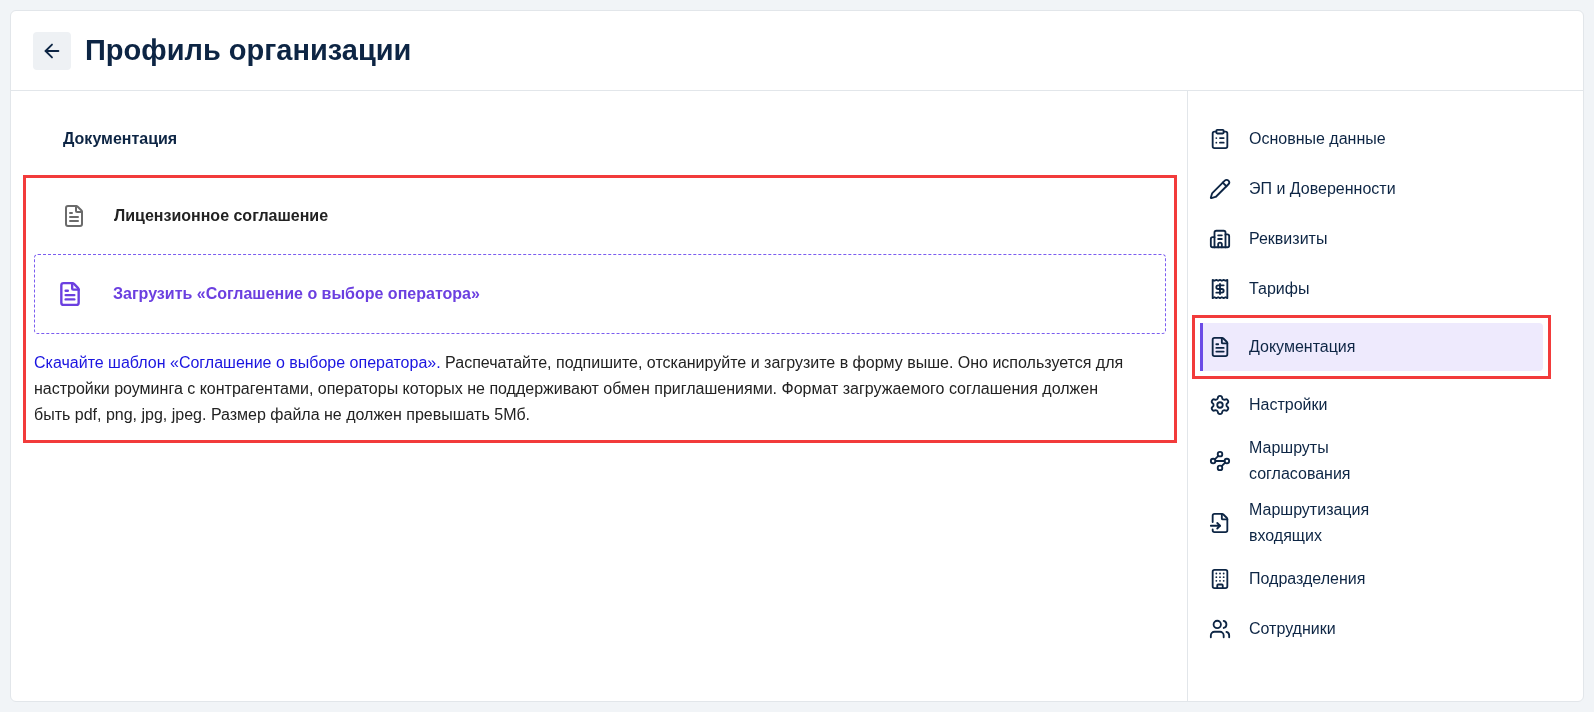 This screenshot has height=712, width=1594. I want to click on sidebar-item: Подразделения, so click(1371, 579).